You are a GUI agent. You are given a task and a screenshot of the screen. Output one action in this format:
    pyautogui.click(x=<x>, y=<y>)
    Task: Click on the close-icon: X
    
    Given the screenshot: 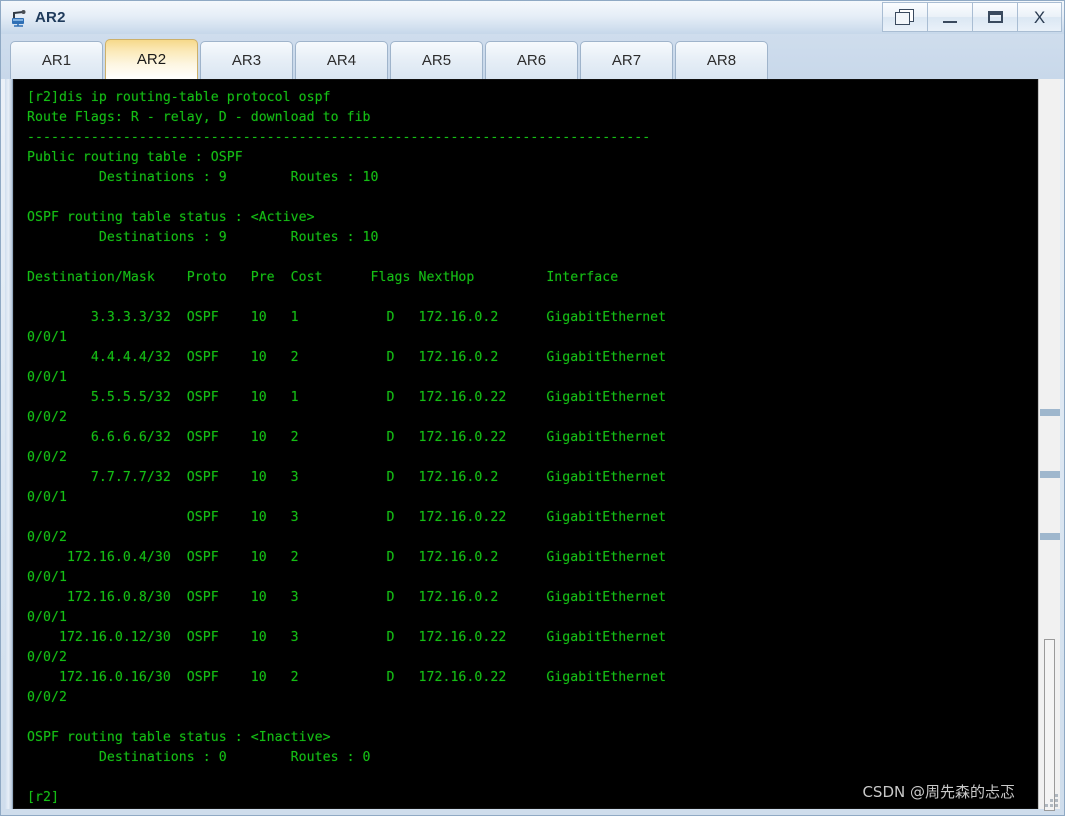 What is the action you would take?
    pyautogui.click(x=1039, y=17)
    